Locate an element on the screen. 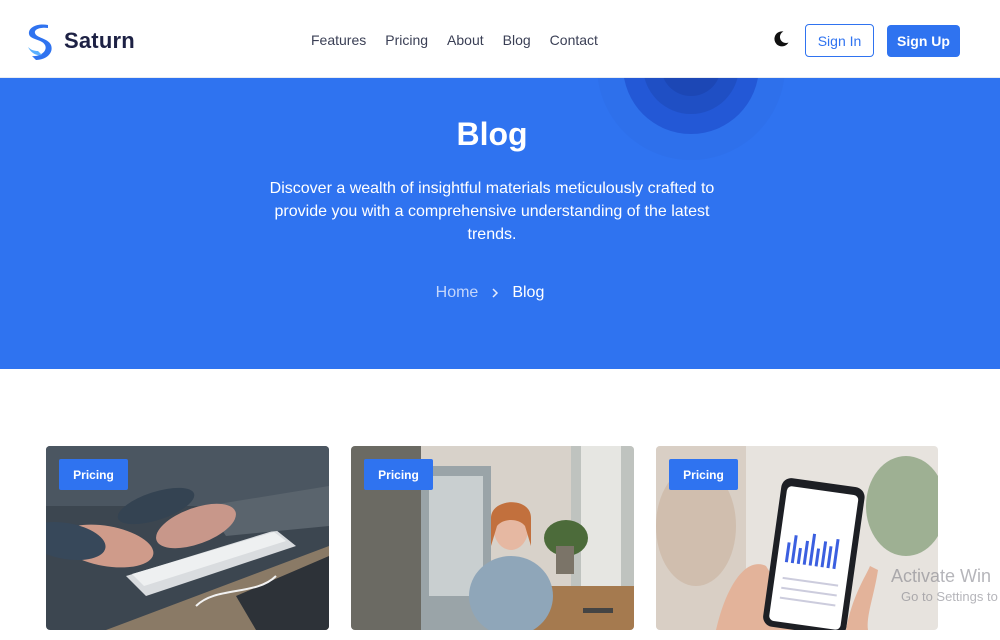 This screenshot has height=640, width=1000. breadcrumb: Home Blog is located at coordinates (490, 293).